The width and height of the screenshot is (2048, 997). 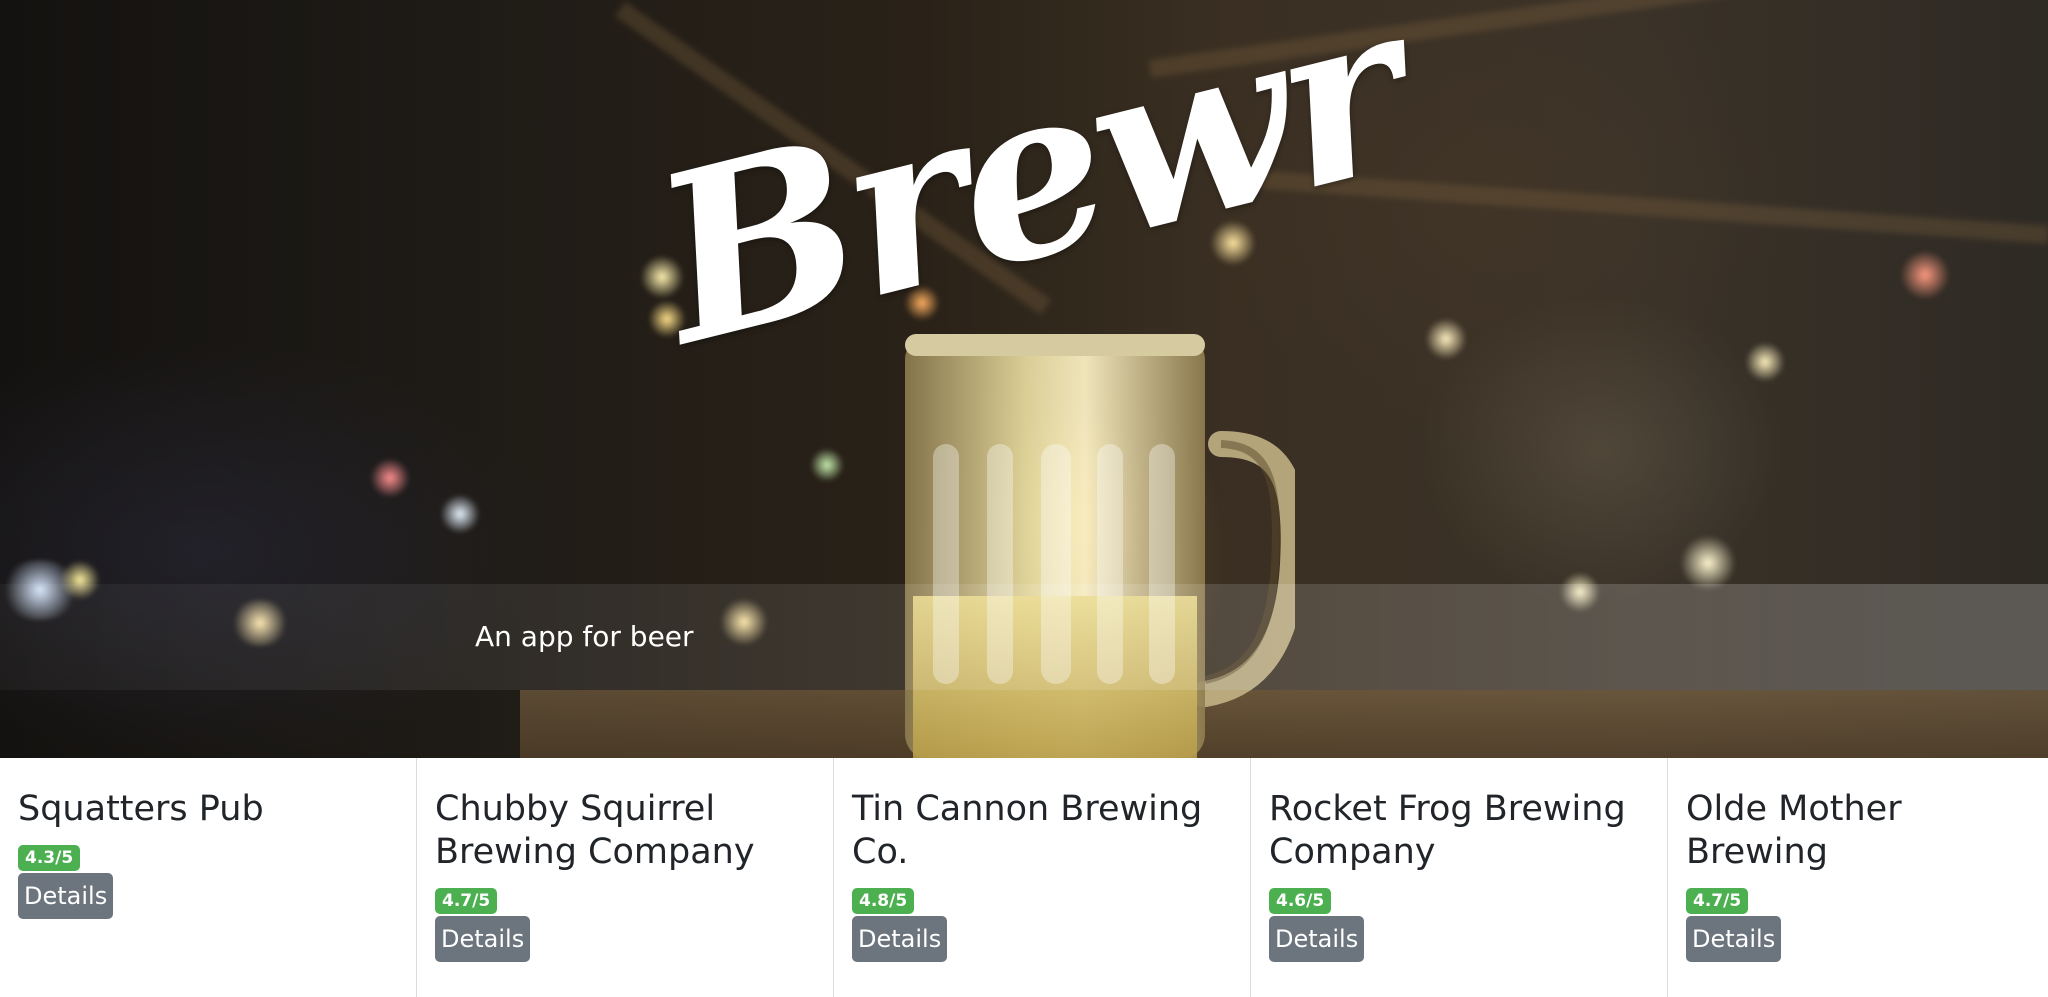 I want to click on tagline: An app for beer, so click(x=584, y=636).